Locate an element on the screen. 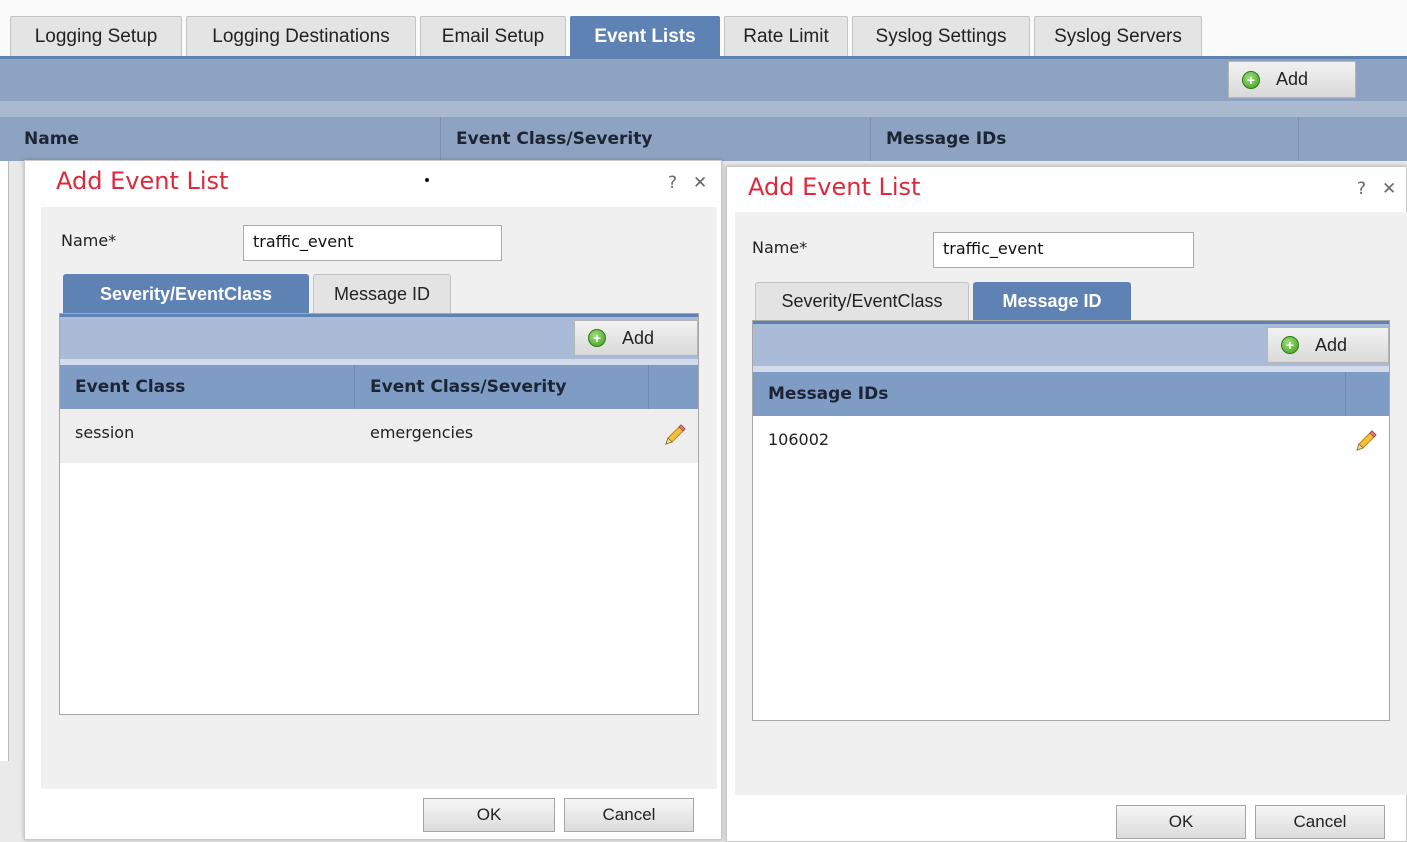  add-event-class-button: + Add is located at coordinates (636, 338).